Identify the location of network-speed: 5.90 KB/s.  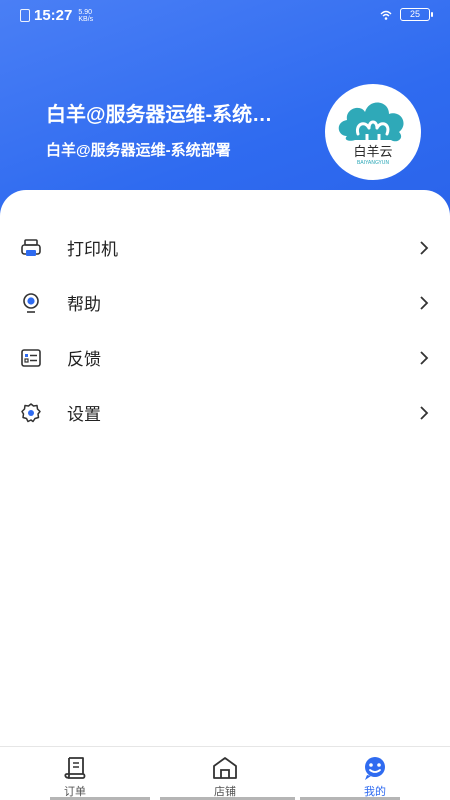
(85, 16).